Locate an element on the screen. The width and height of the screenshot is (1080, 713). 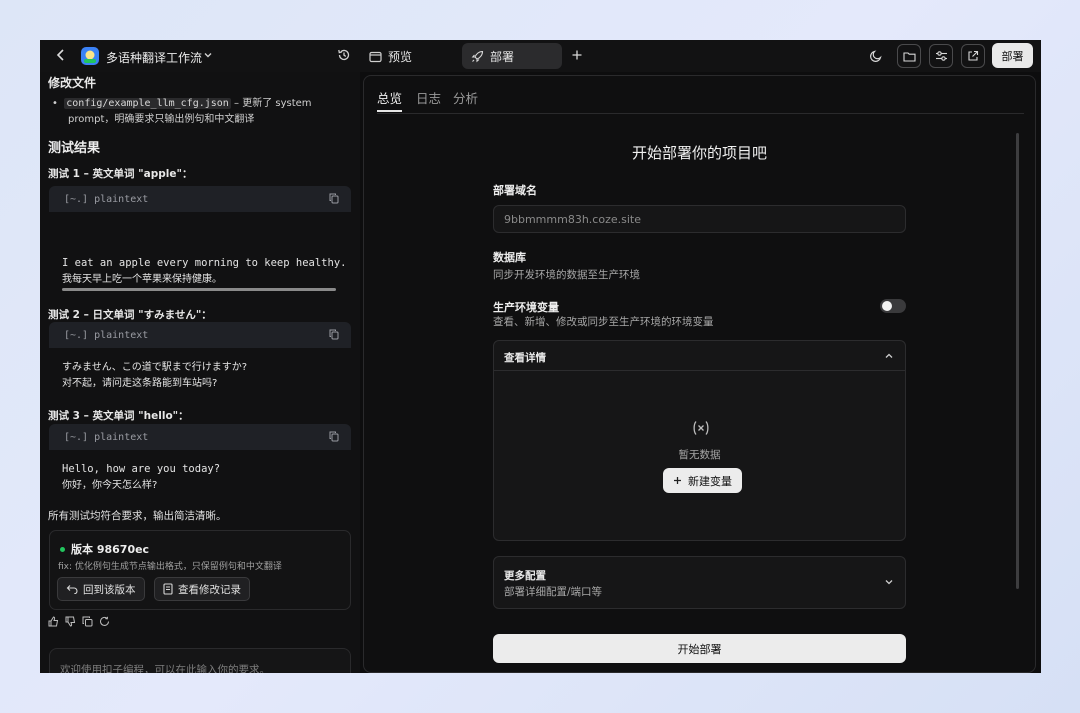
more-config-desc: 部署详细配置/端口等 is located at coordinates (553, 592).